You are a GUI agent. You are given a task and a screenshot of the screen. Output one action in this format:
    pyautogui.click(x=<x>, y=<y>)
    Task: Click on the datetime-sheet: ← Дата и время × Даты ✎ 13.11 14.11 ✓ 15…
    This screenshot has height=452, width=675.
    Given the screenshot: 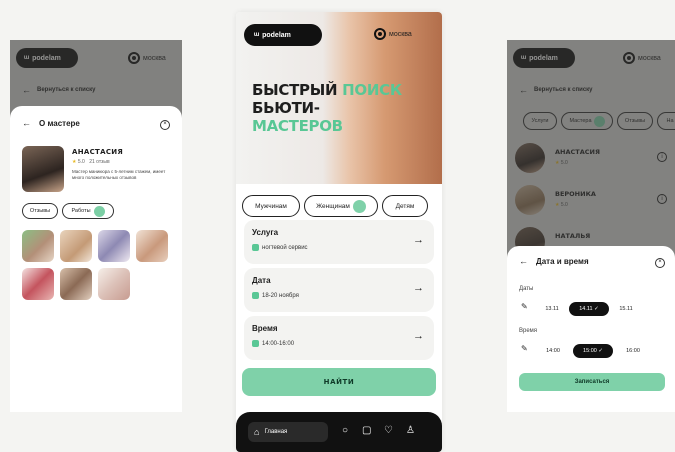 What is the action you would take?
    pyautogui.click(x=591, y=329)
    